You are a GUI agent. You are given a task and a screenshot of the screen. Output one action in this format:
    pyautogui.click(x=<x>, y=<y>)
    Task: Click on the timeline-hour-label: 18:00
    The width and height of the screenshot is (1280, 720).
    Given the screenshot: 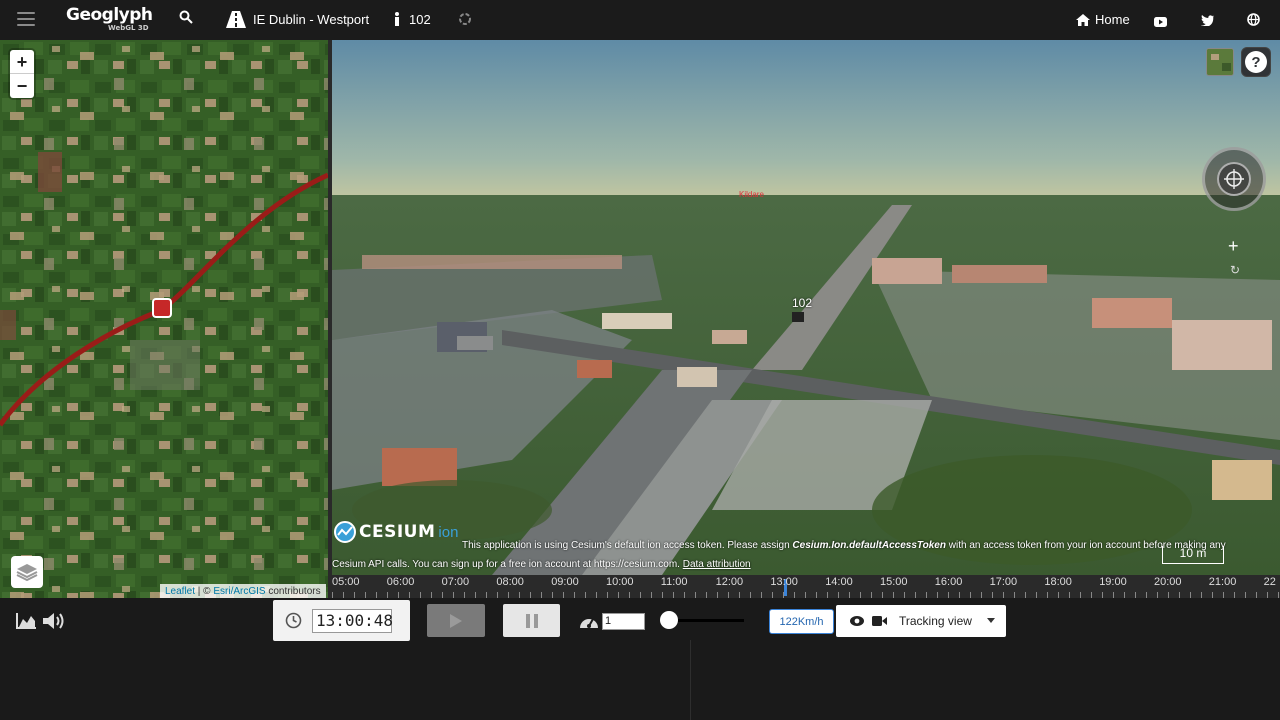 What is the action you would take?
    pyautogui.click(x=1058, y=582)
    